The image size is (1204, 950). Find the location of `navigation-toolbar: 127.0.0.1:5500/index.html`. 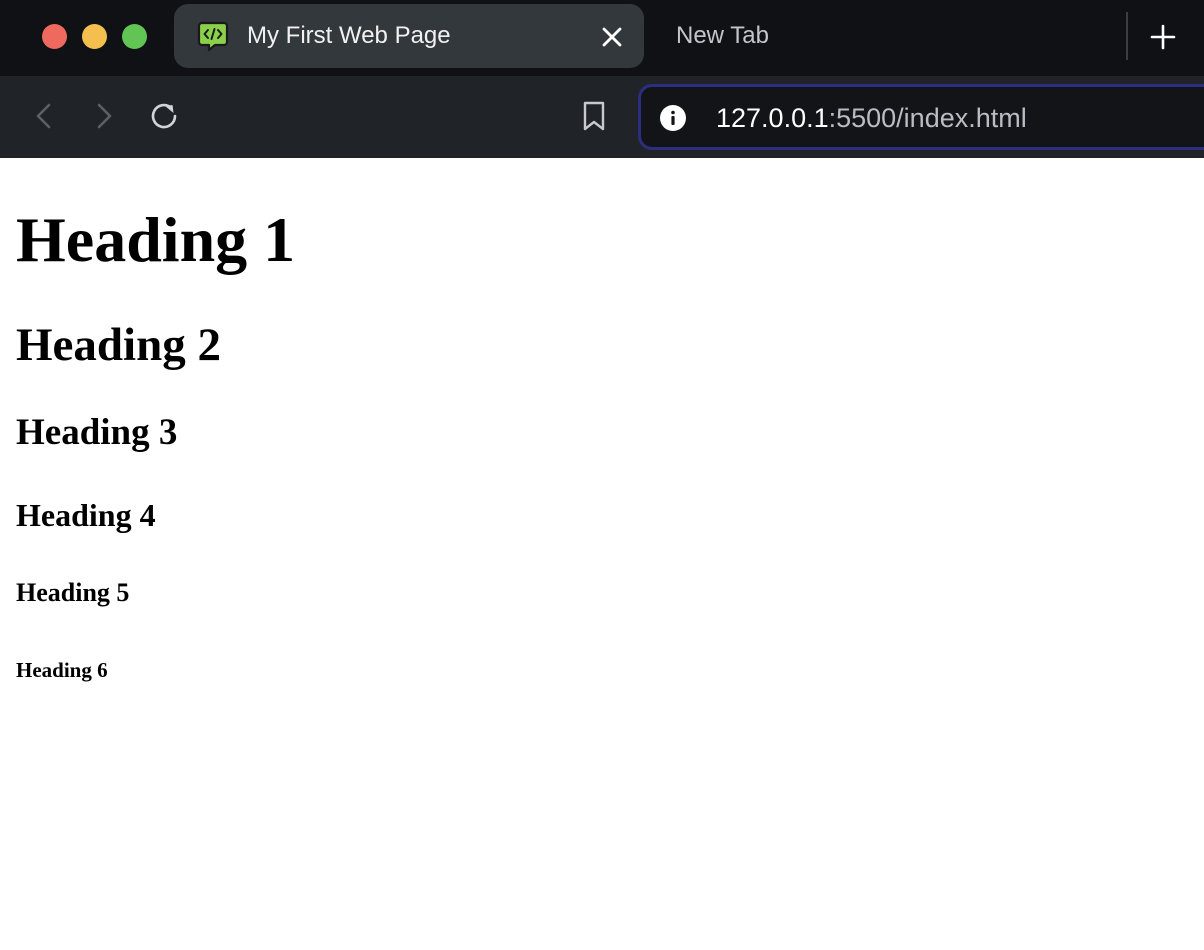

navigation-toolbar: 127.0.0.1:5500/index.html is located at coordinates (602, 117).